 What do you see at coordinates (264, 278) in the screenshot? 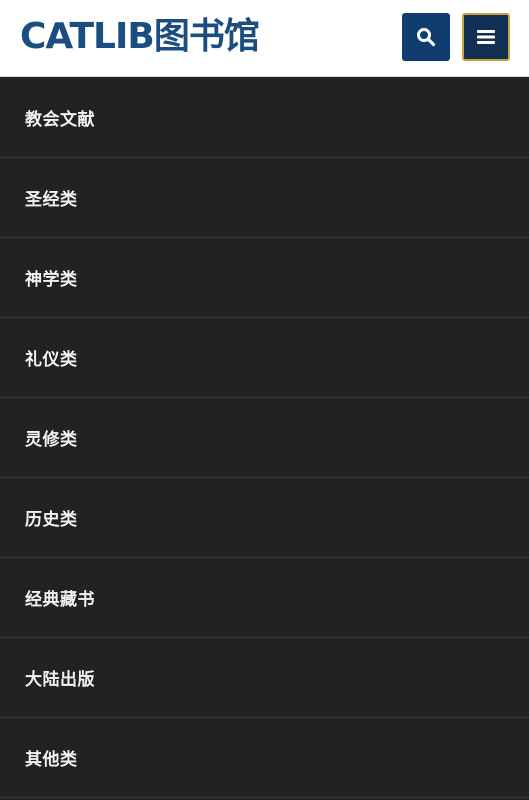
I see `menu-item-theology: 神学类` at bounding box center [264, 278].